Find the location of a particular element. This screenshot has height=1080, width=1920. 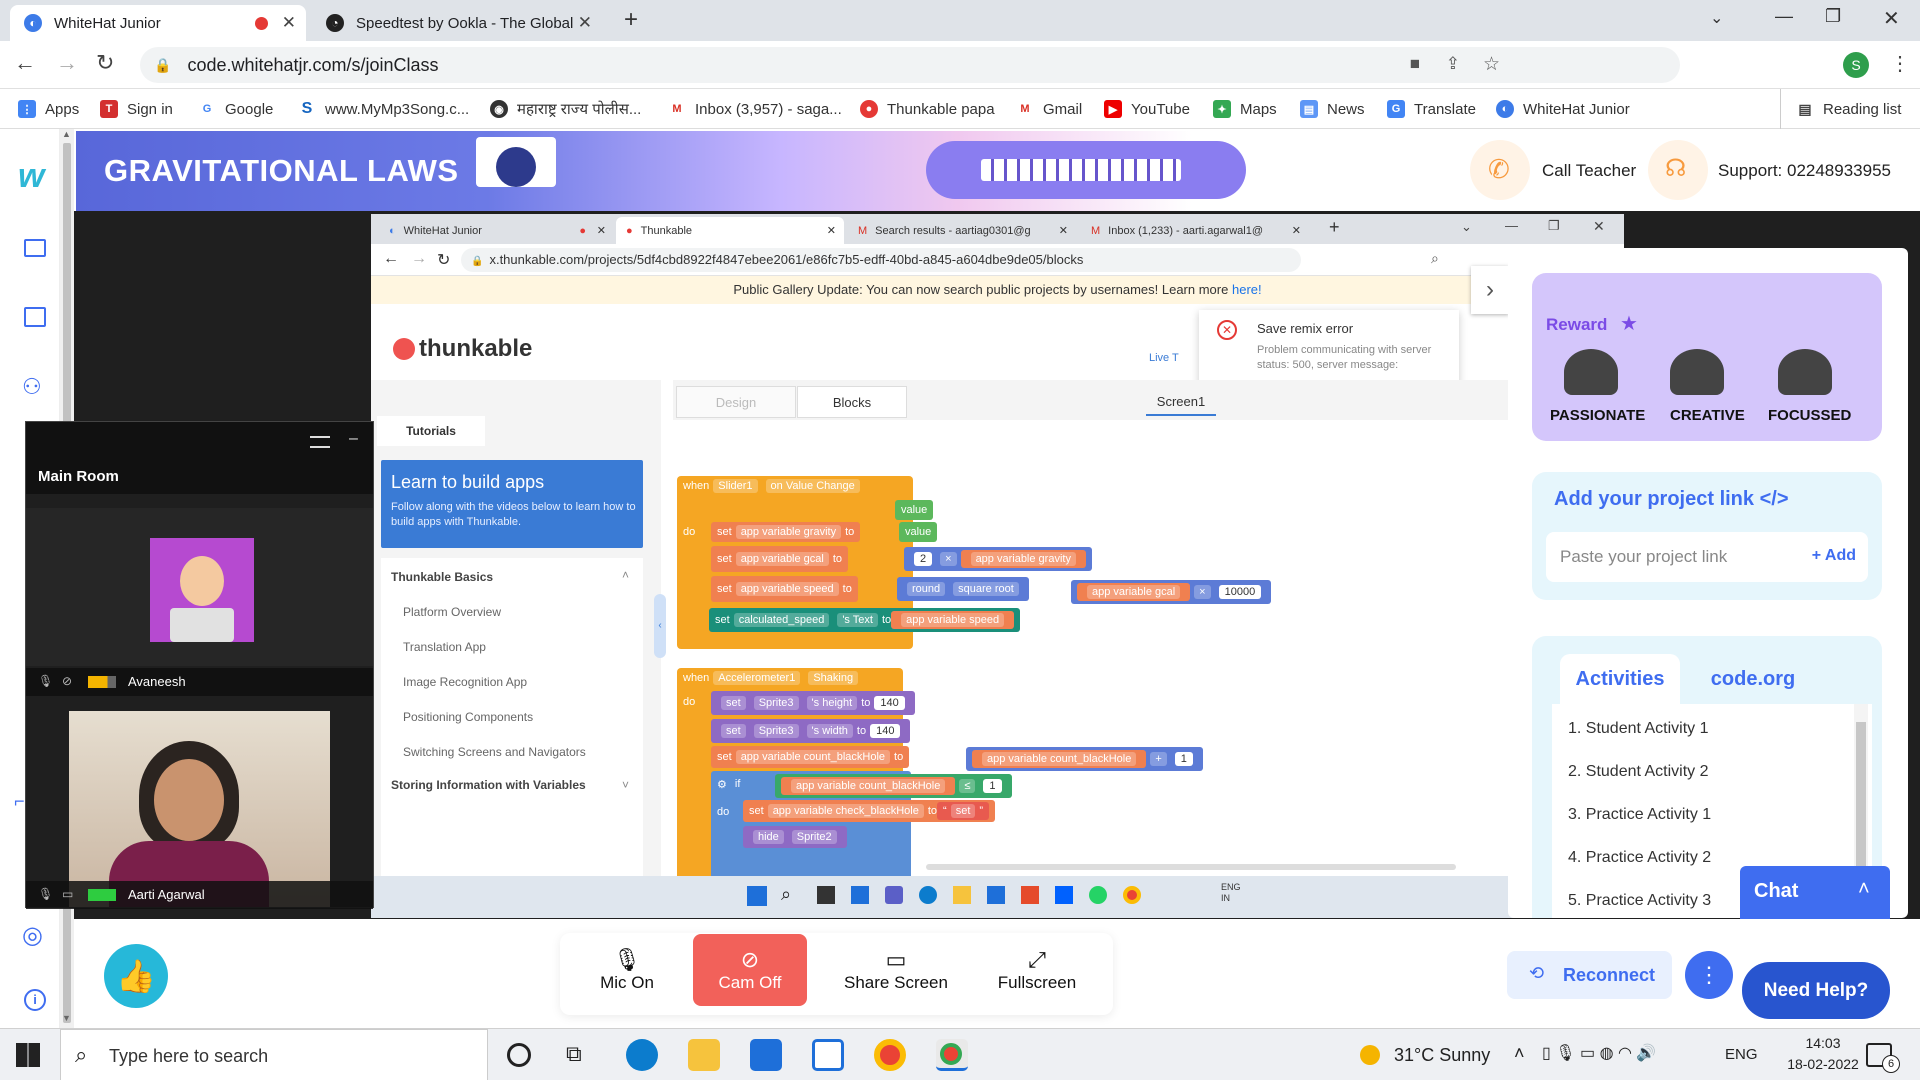

task-view-icon: ⧉ is located at coordinates (574, 1054).